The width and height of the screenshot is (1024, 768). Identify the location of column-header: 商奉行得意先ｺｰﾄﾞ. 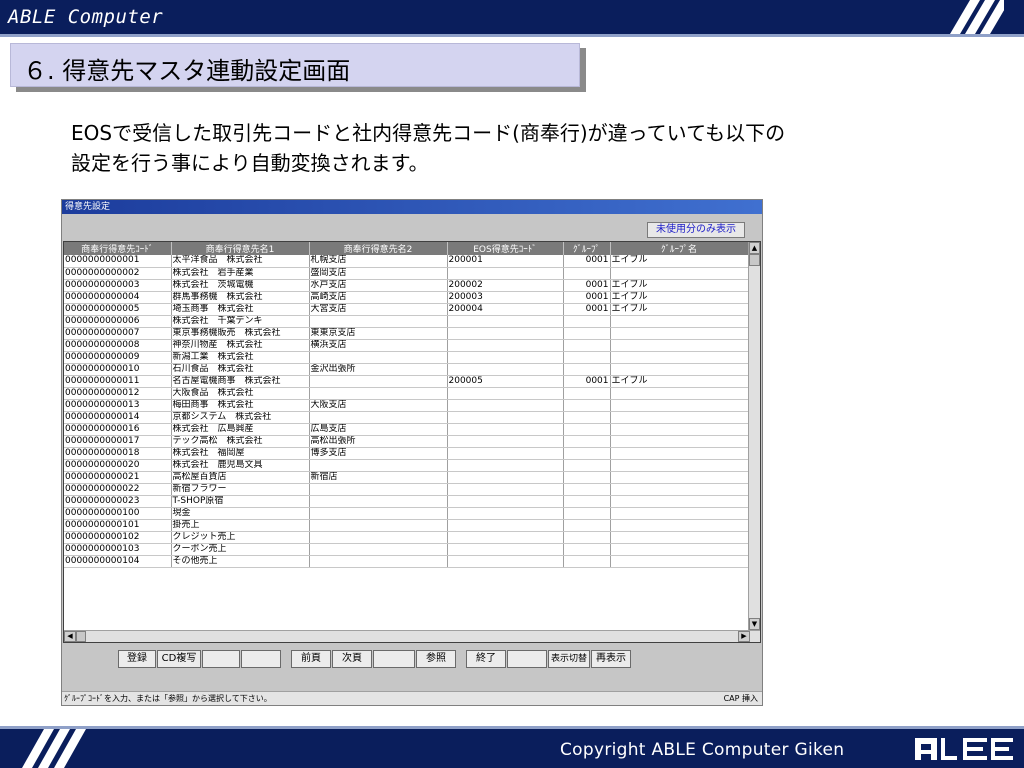
(118, 248).